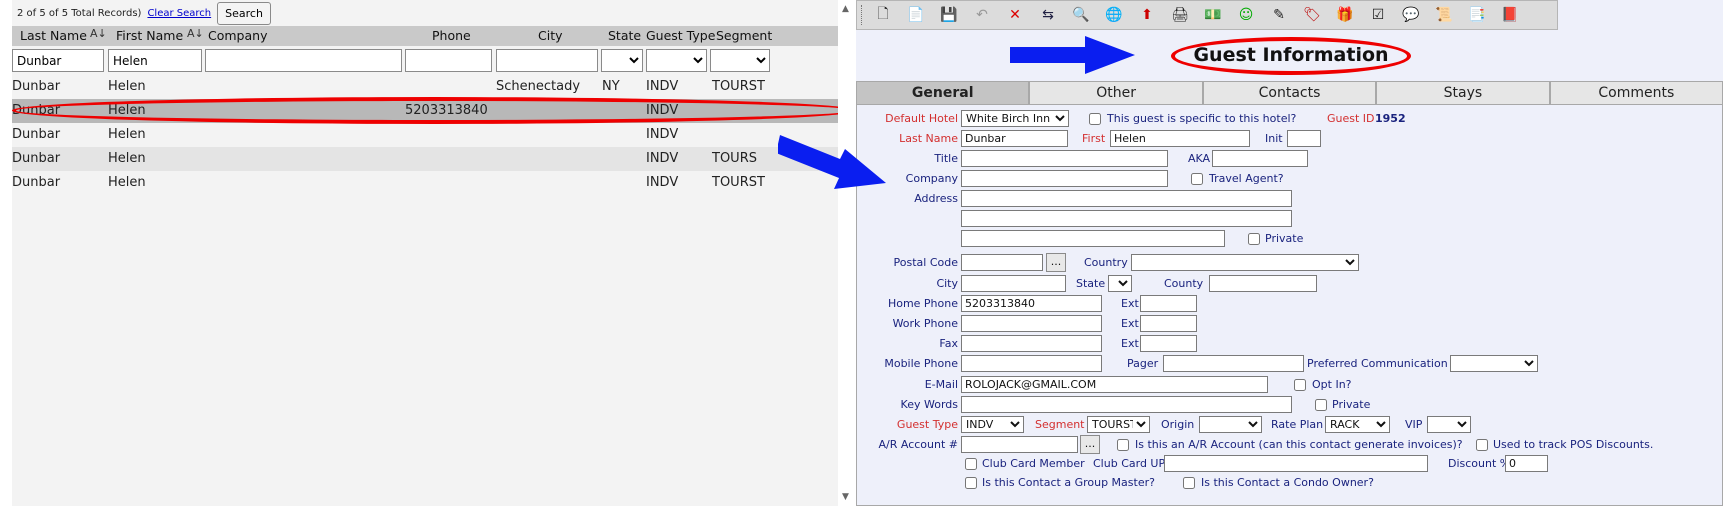 This screenshot has height=506, width=1723. Describe the element at coordinates (1114, 15) in the screenshot. I see `globe-icon: 🌐` at that location.